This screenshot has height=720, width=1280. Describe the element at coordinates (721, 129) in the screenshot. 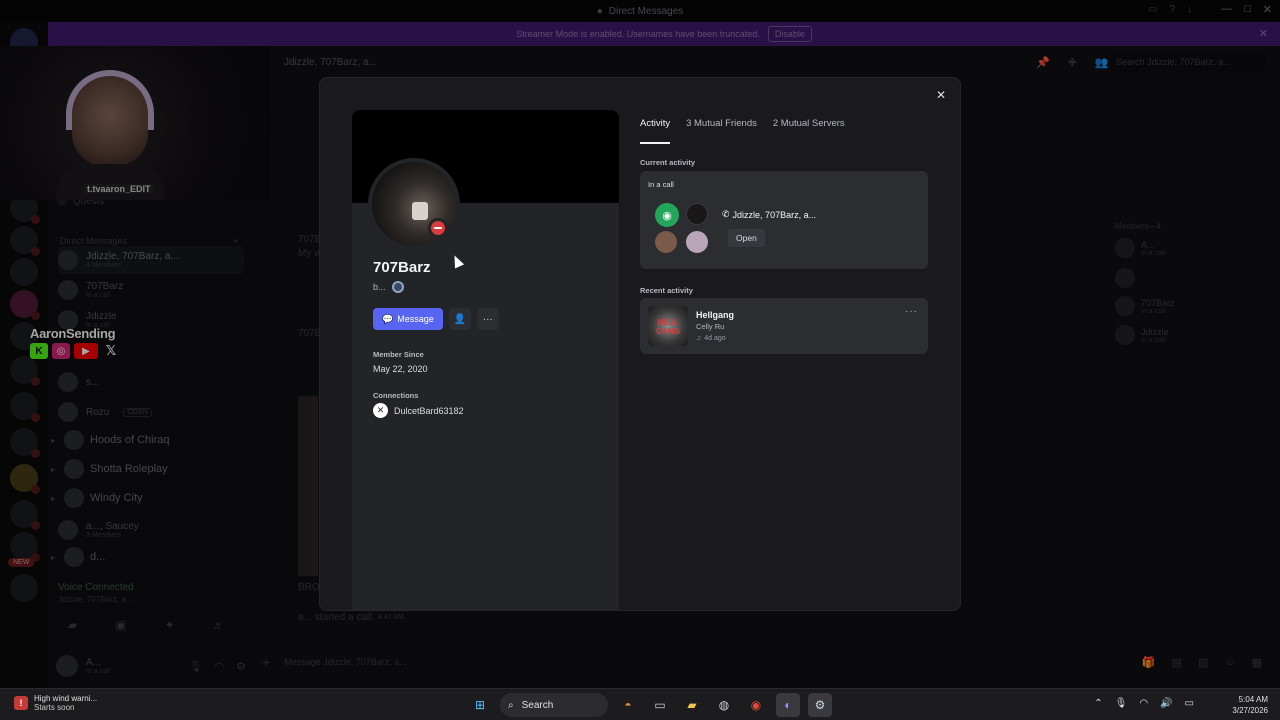

I see `tab-mutual-friends: 3 Mutual Friends` at that location.